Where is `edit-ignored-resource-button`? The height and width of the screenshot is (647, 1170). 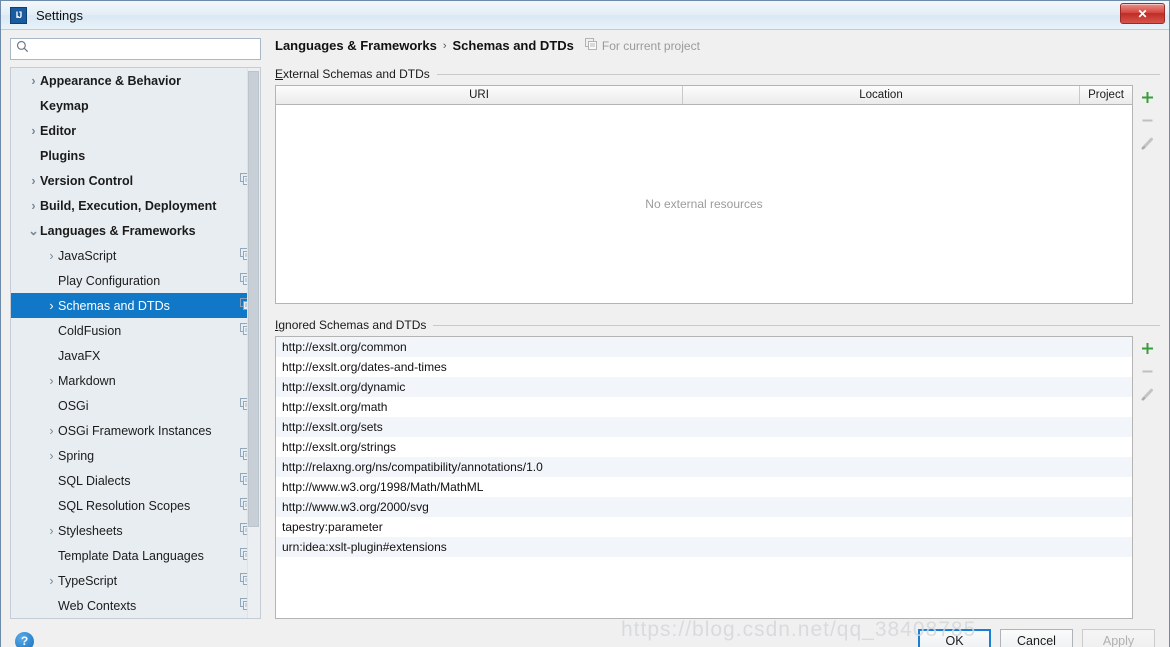
edit-ignored-resource-button is located at coordinates (1147, 394).